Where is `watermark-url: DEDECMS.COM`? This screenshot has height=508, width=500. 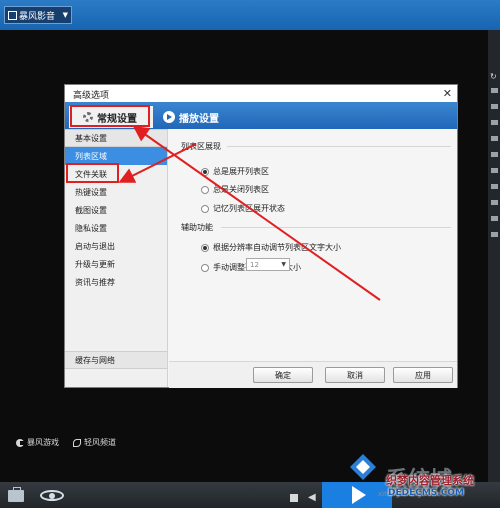
watermark-url: DEDECMS.COM is located at coordinates (426, 493).